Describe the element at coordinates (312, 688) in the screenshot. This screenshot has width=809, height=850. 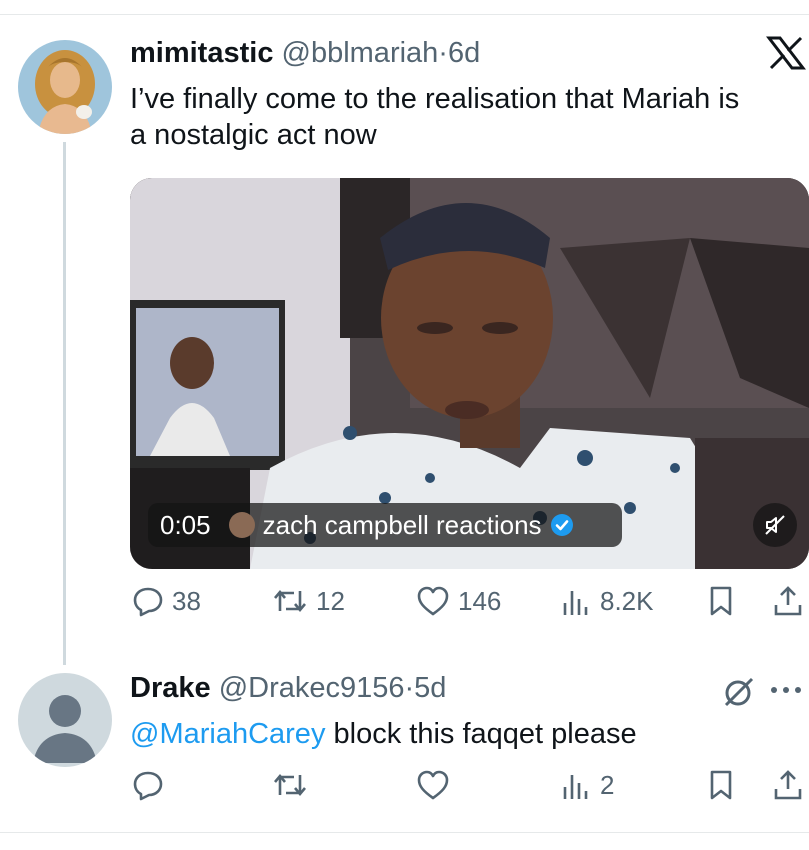
I see `reply-handle: @Drakec9156` at that location.